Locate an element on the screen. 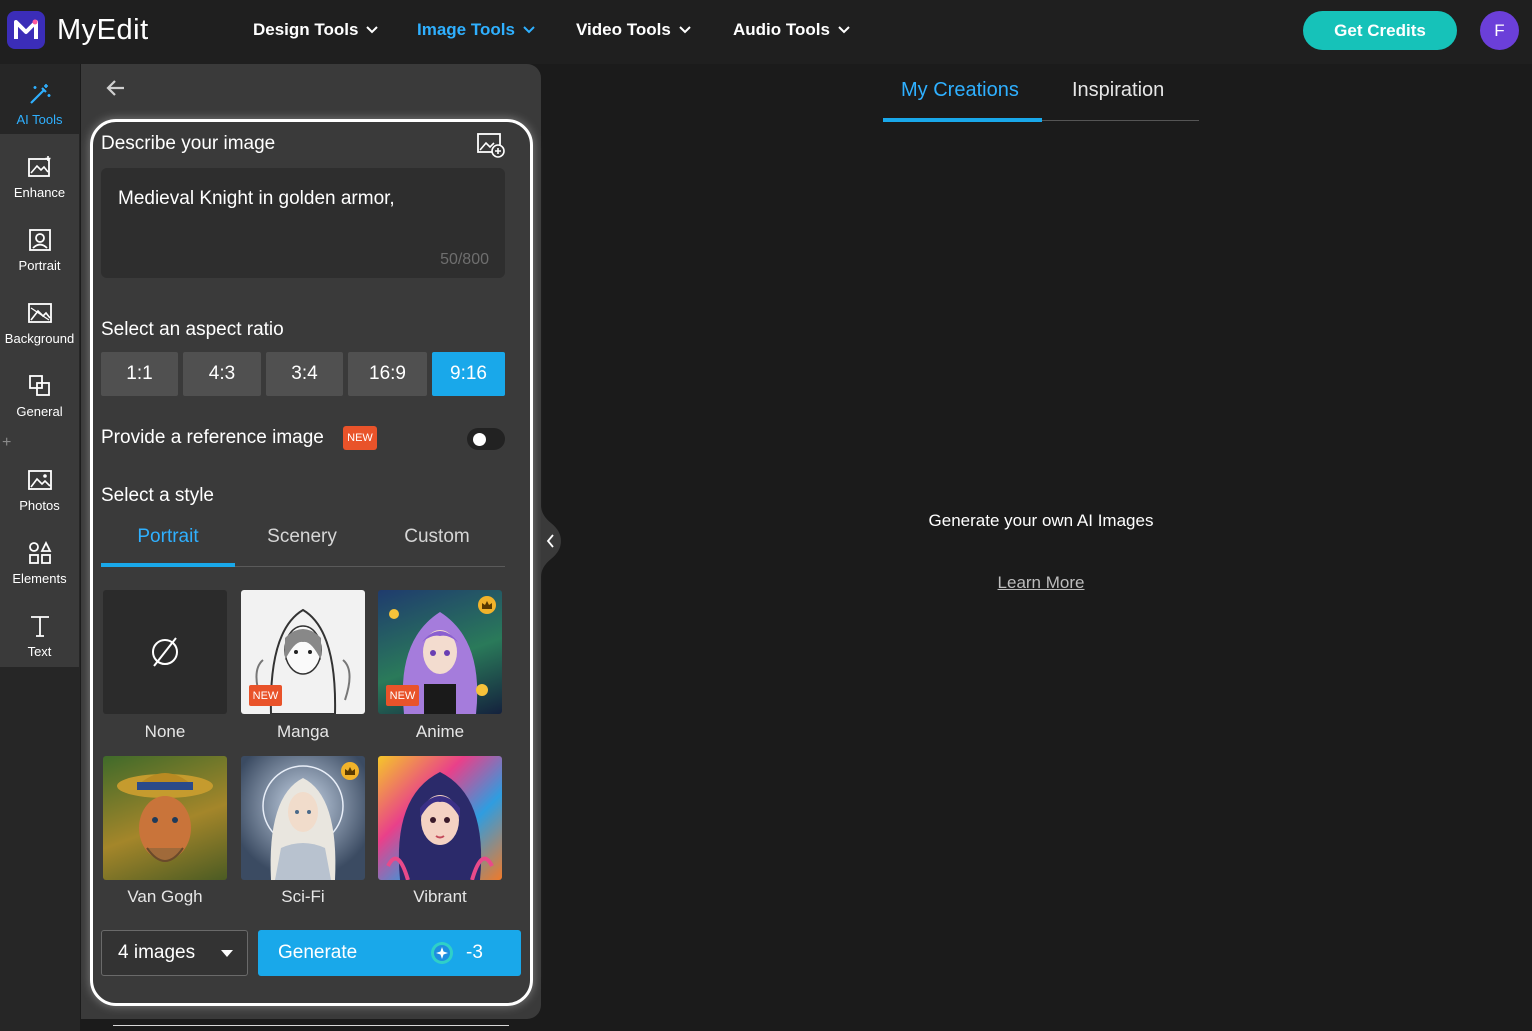  rail-label: Background is located at coordinates (39, 338).